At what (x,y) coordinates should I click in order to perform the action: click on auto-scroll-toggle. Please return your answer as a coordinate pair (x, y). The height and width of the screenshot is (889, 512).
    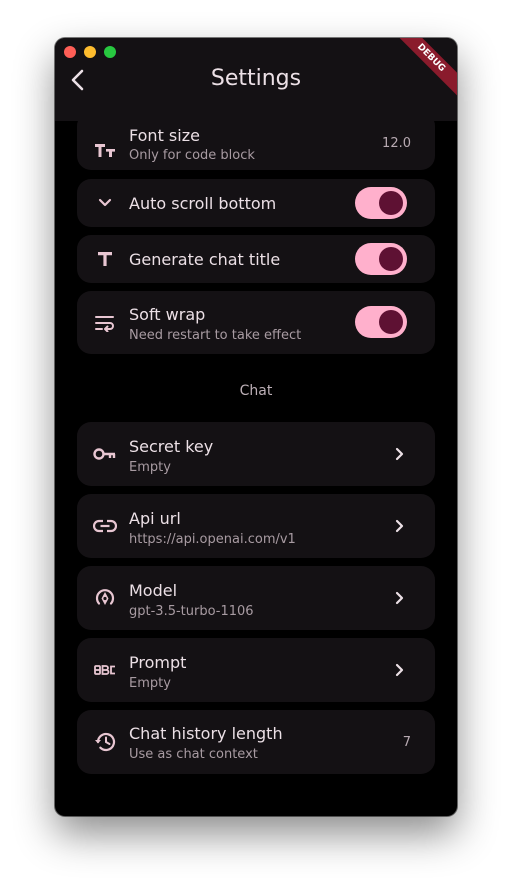
    Looking at the image, I should click on (381, 203).